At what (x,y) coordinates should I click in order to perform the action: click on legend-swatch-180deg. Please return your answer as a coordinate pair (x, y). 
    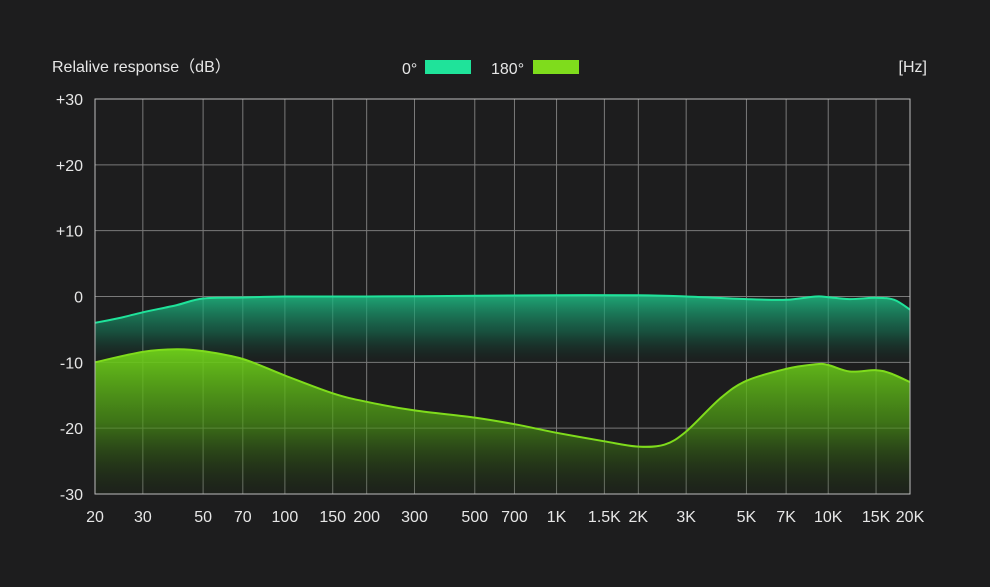
    Looking at the image, I should click on (556, 67).